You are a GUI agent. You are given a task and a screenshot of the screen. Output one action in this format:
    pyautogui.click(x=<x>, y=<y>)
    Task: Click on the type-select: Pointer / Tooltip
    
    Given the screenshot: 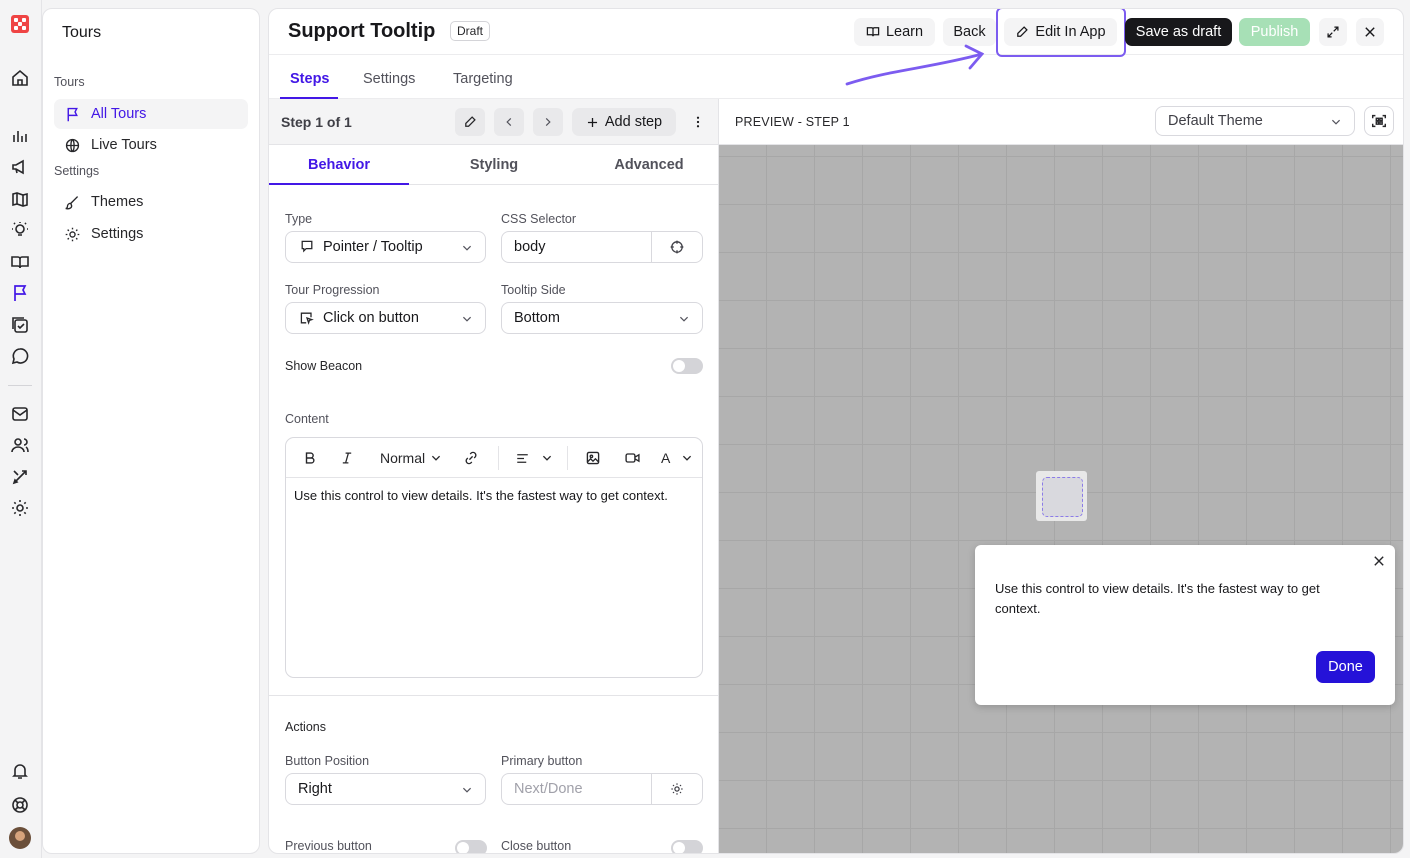 What is the action you would take?
    pyautogui.click(x=385, y=247)
    